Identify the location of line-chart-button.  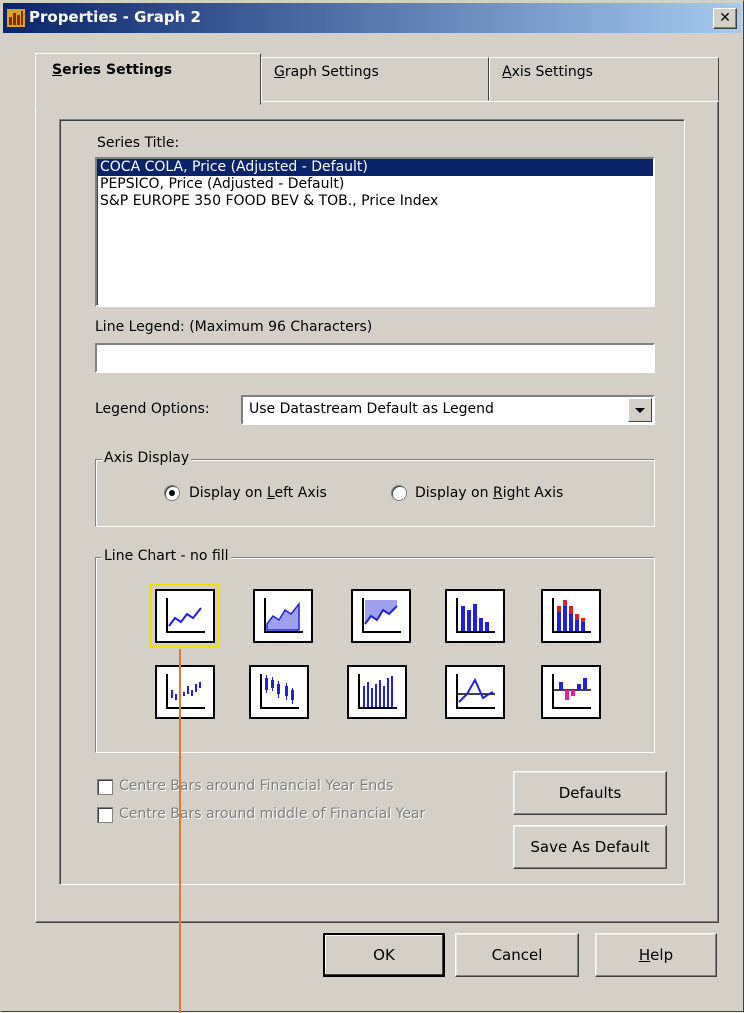
(185, 616).